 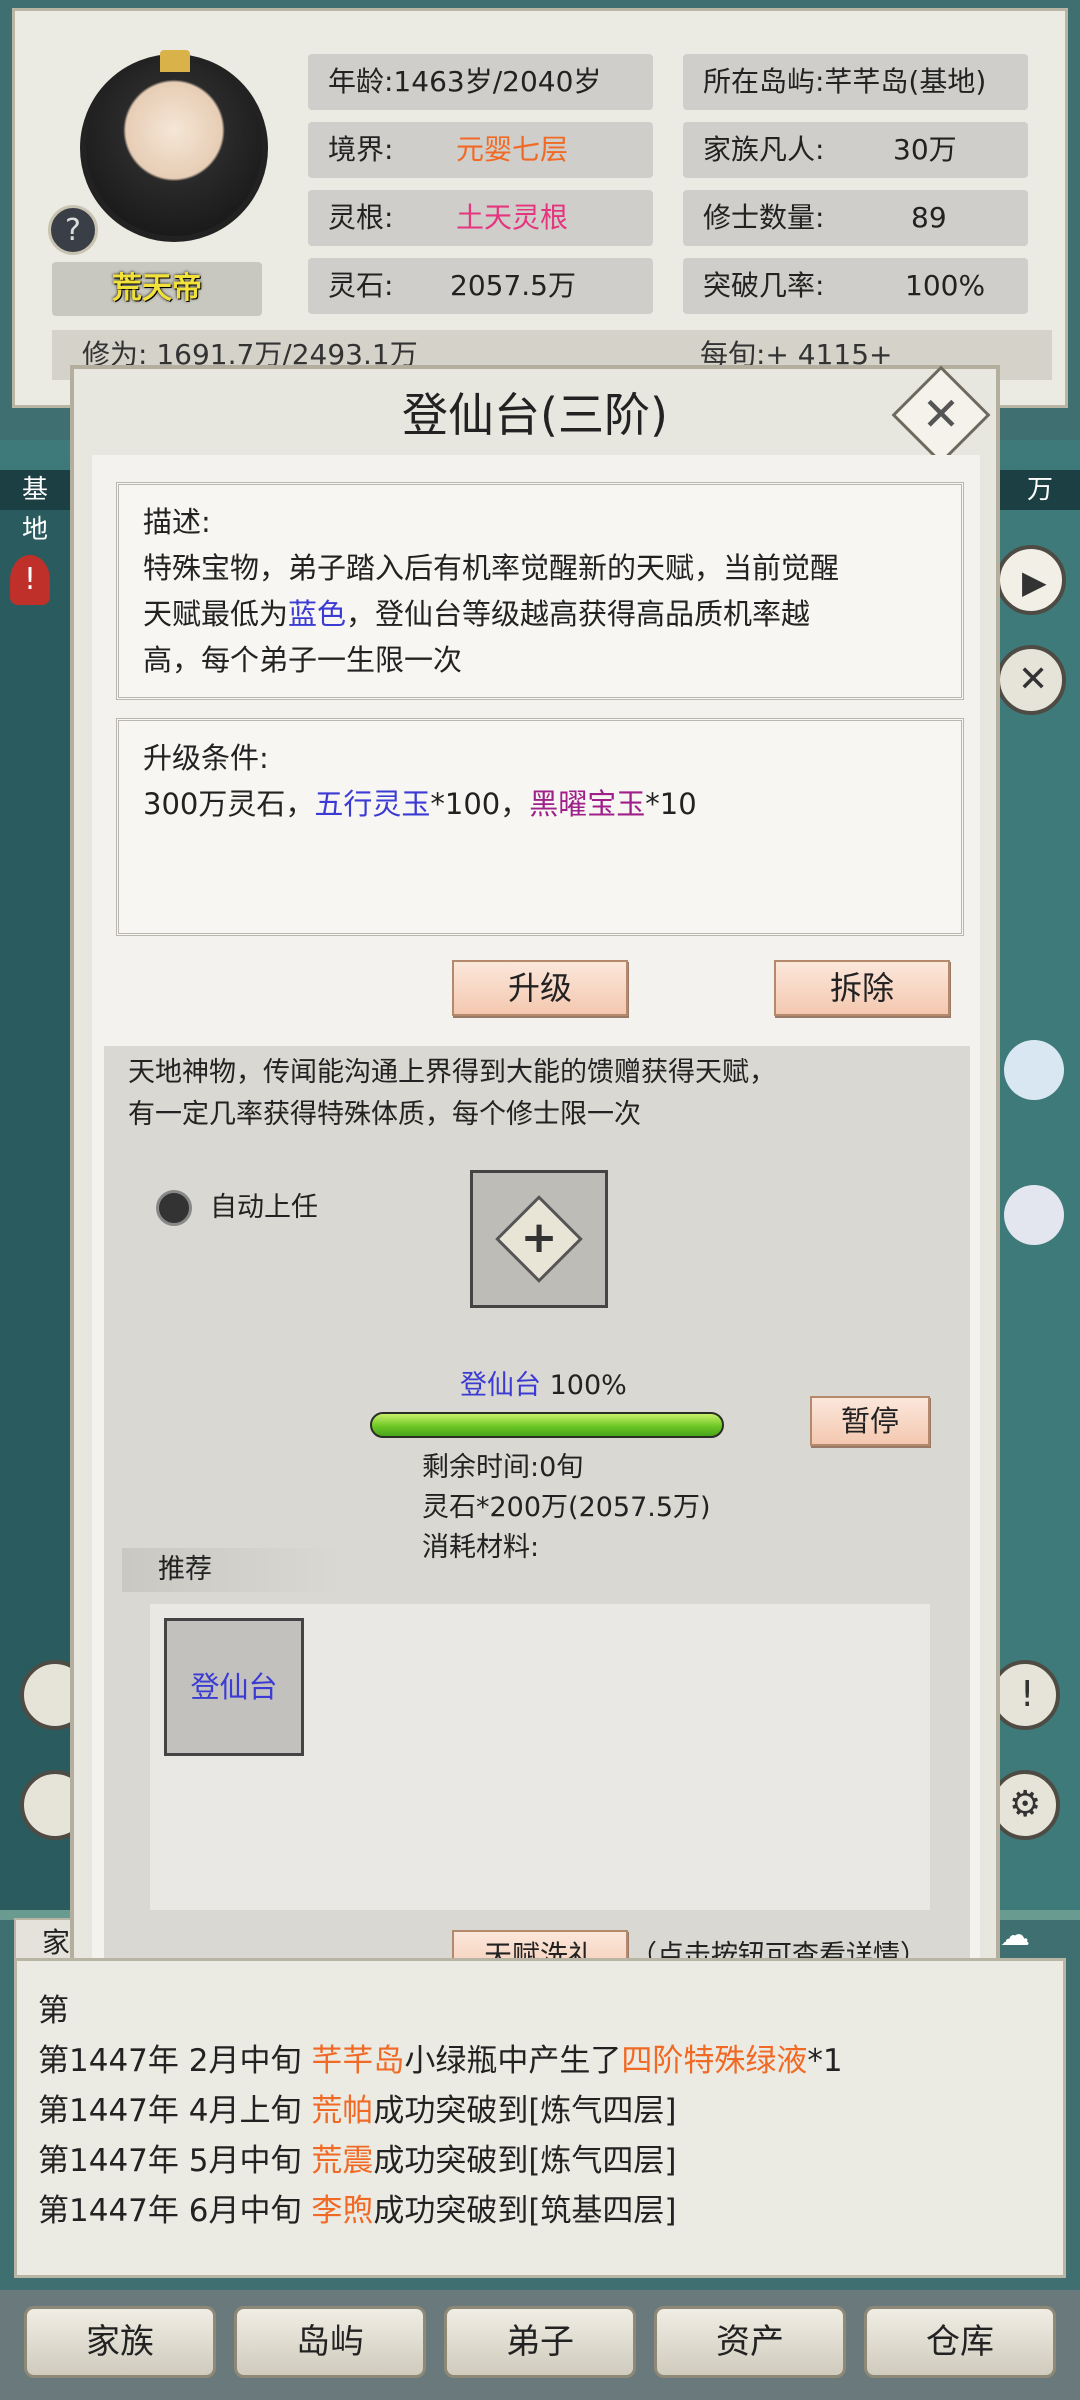 What do you see at coordinates (174, 1208) in the screenshot?
I see `auto-assign-radio` at bounding box center [174, 1208].